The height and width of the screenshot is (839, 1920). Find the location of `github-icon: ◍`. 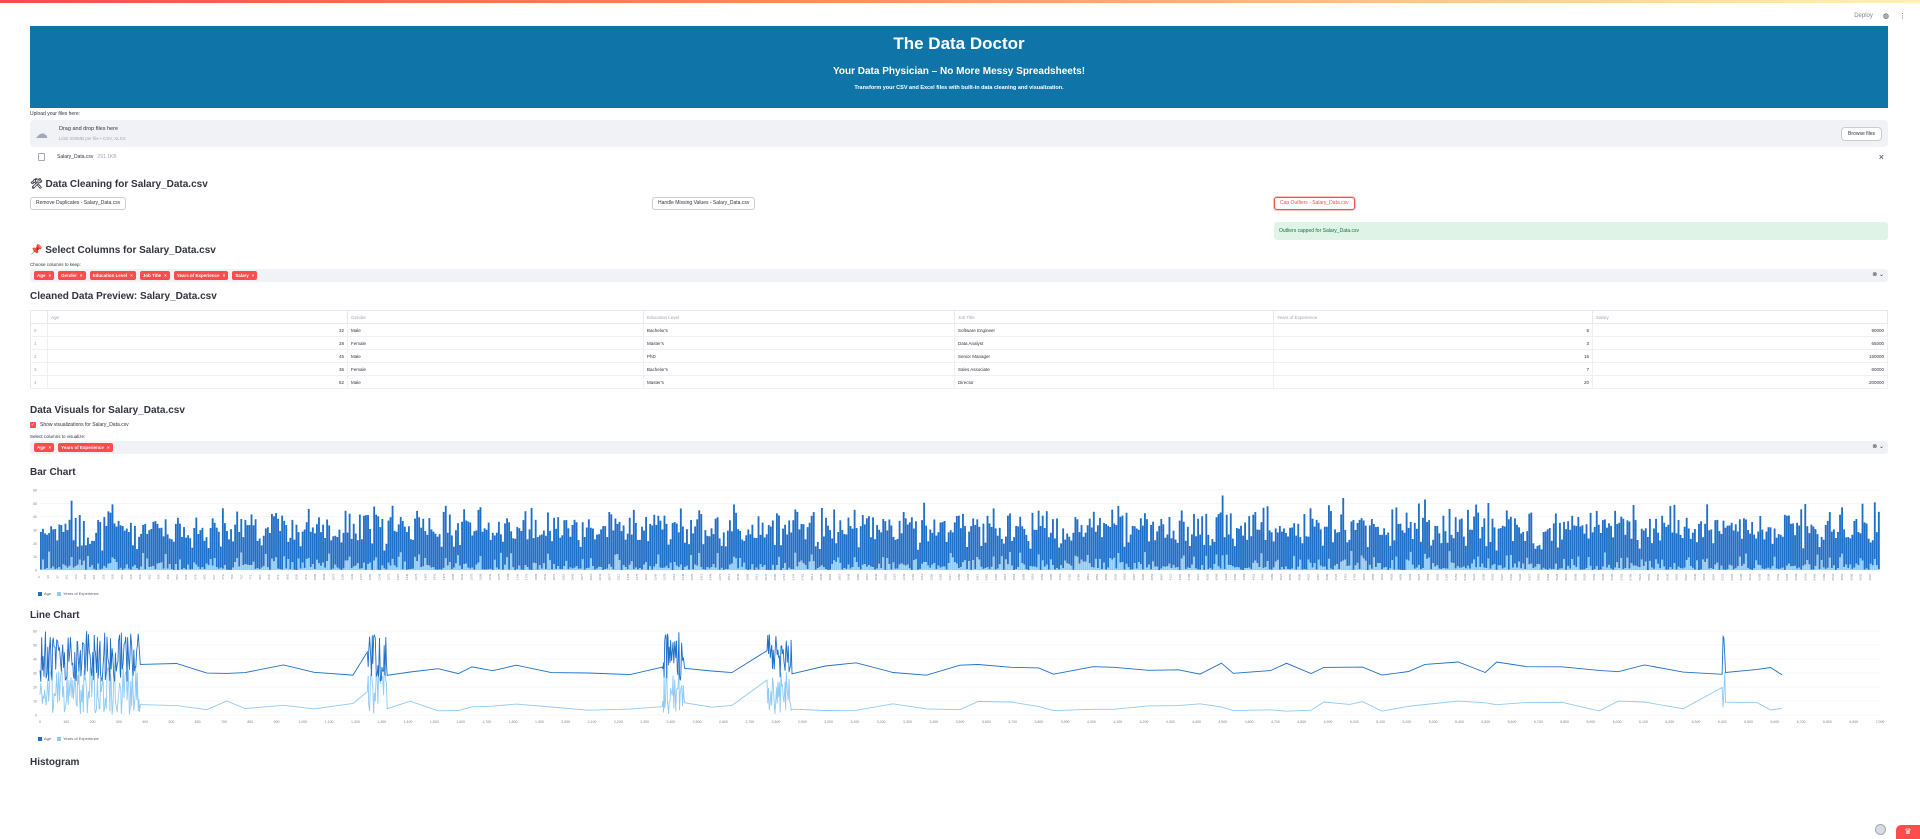

github-icon: ◍ is located at coordinates (1886, 16).